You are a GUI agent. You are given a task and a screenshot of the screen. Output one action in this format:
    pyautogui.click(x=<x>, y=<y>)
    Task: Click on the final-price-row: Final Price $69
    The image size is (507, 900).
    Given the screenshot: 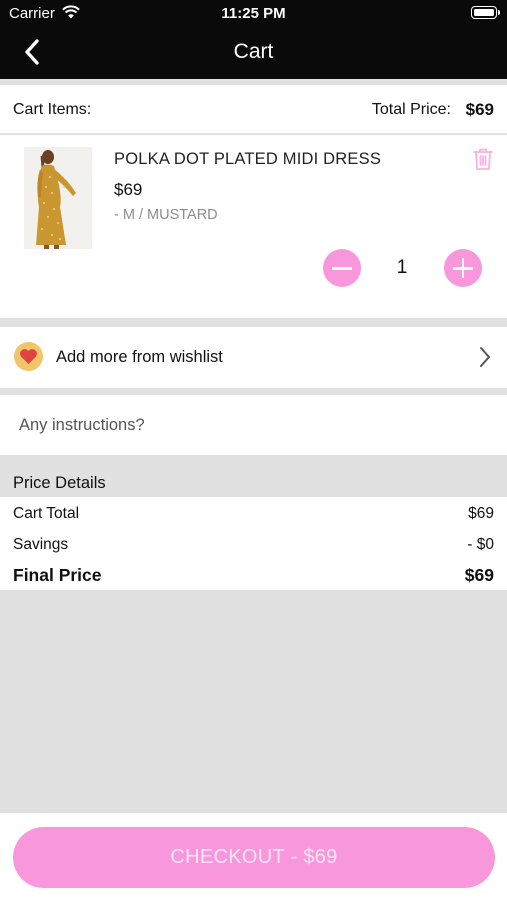 What is the action you would take?
    pyautogui.click(x=253, y=577)
    